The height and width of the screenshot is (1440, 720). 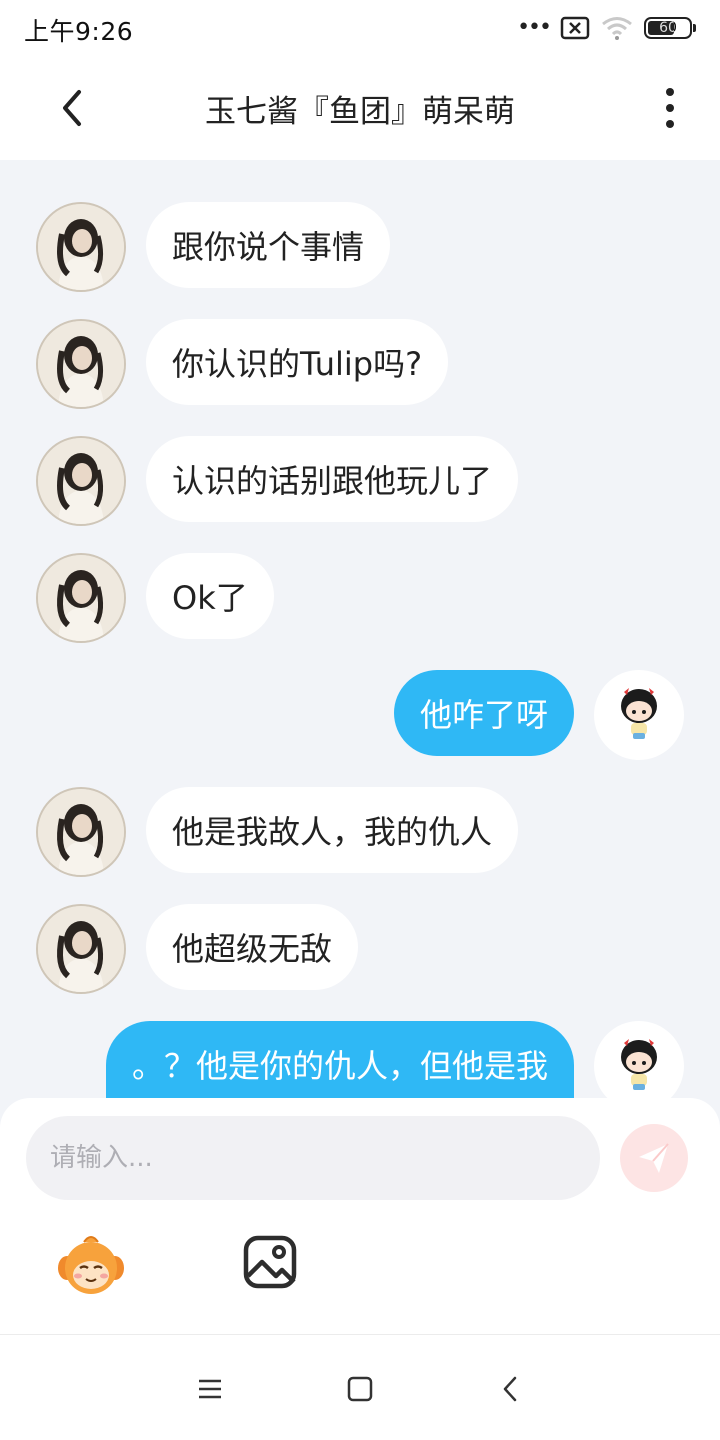 I want to click on status-icons: ••• 60, so click(x=606, y=28).